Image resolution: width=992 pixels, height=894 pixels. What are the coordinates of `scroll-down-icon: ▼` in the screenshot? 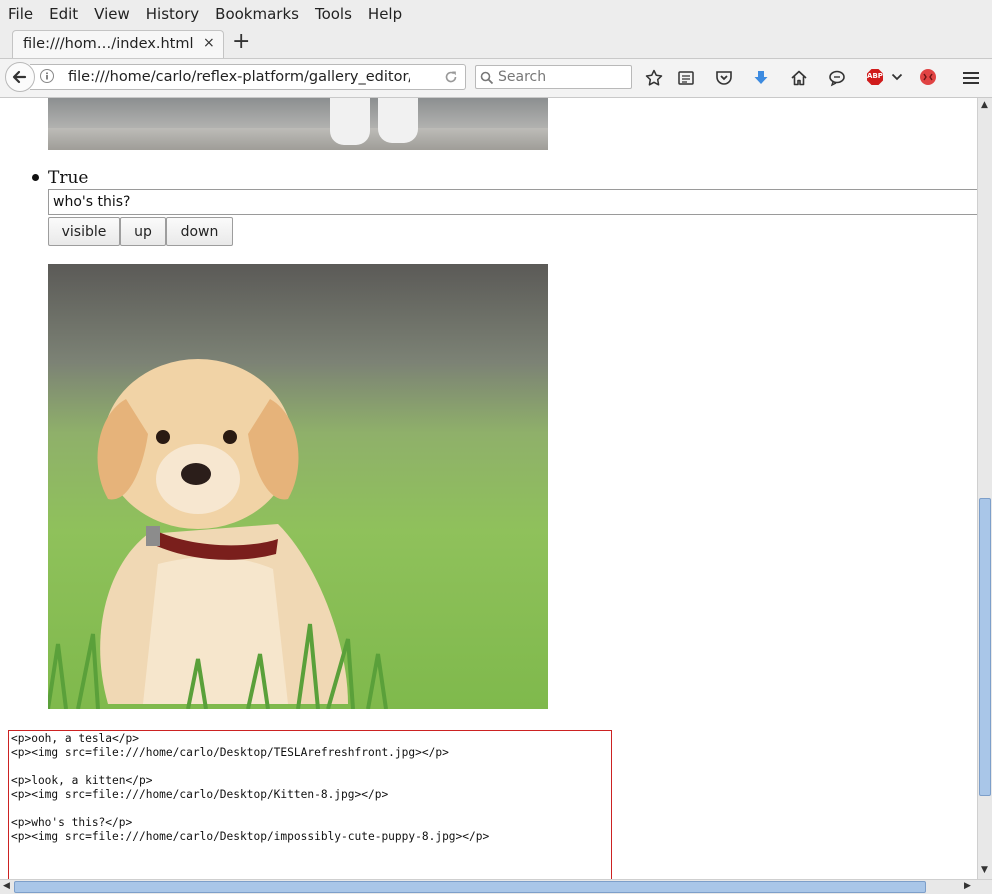 It's located at (984, 870).